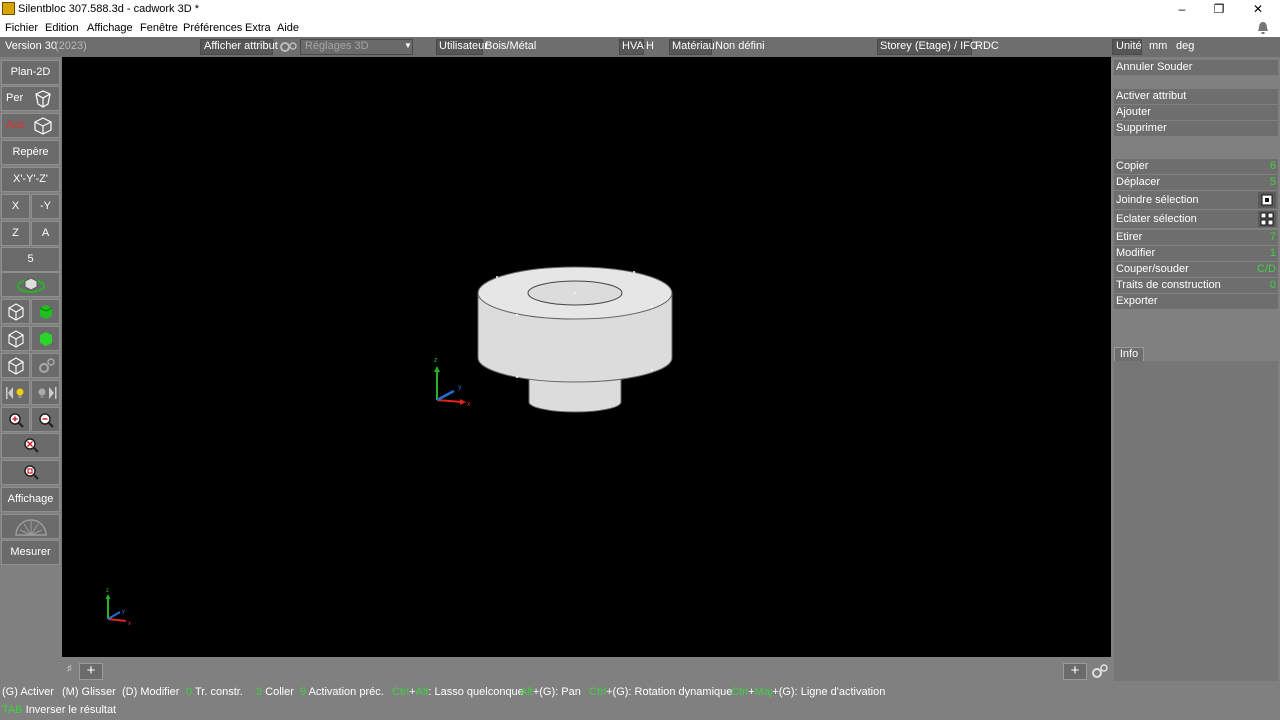 The height and width of the screenshot is (720, 1280). I want to click on annuler-souder-button: Annuler Souder, so click(1196, 67).